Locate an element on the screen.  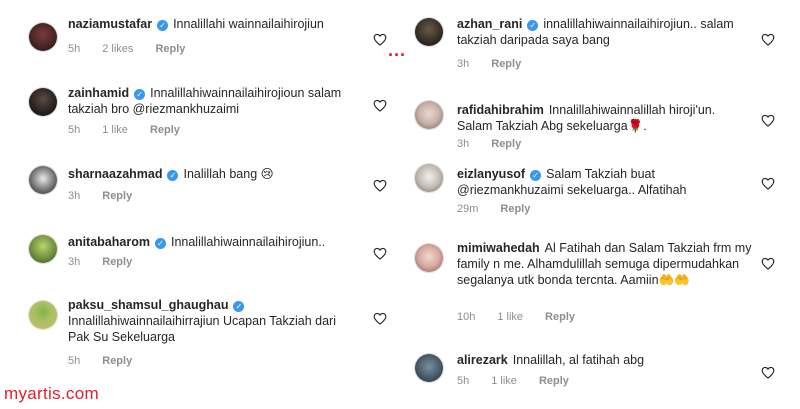
username: anitabaharom is located at coordinates (109, 242).